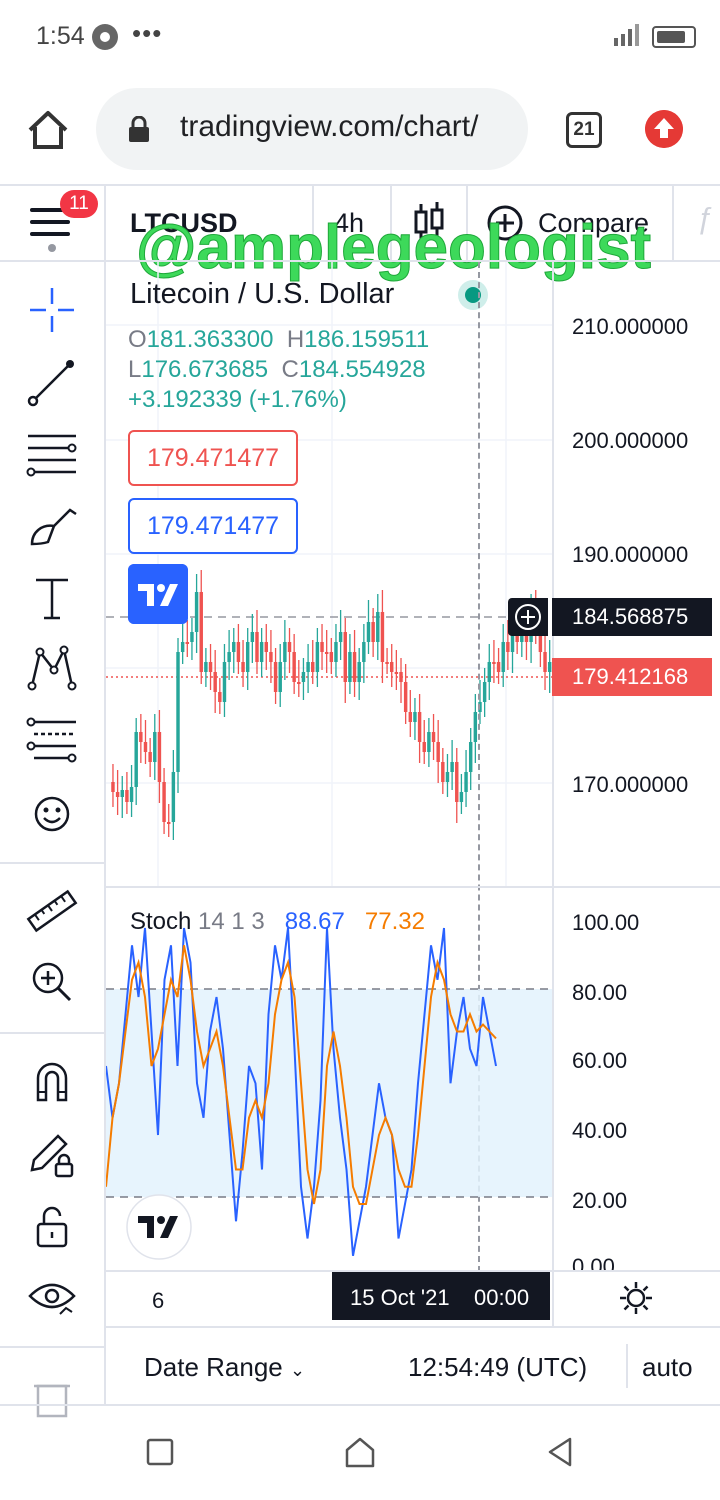 This screenshot has width=720, height=1500. I want to click on hide-eye-icon, so click(52, 1296).